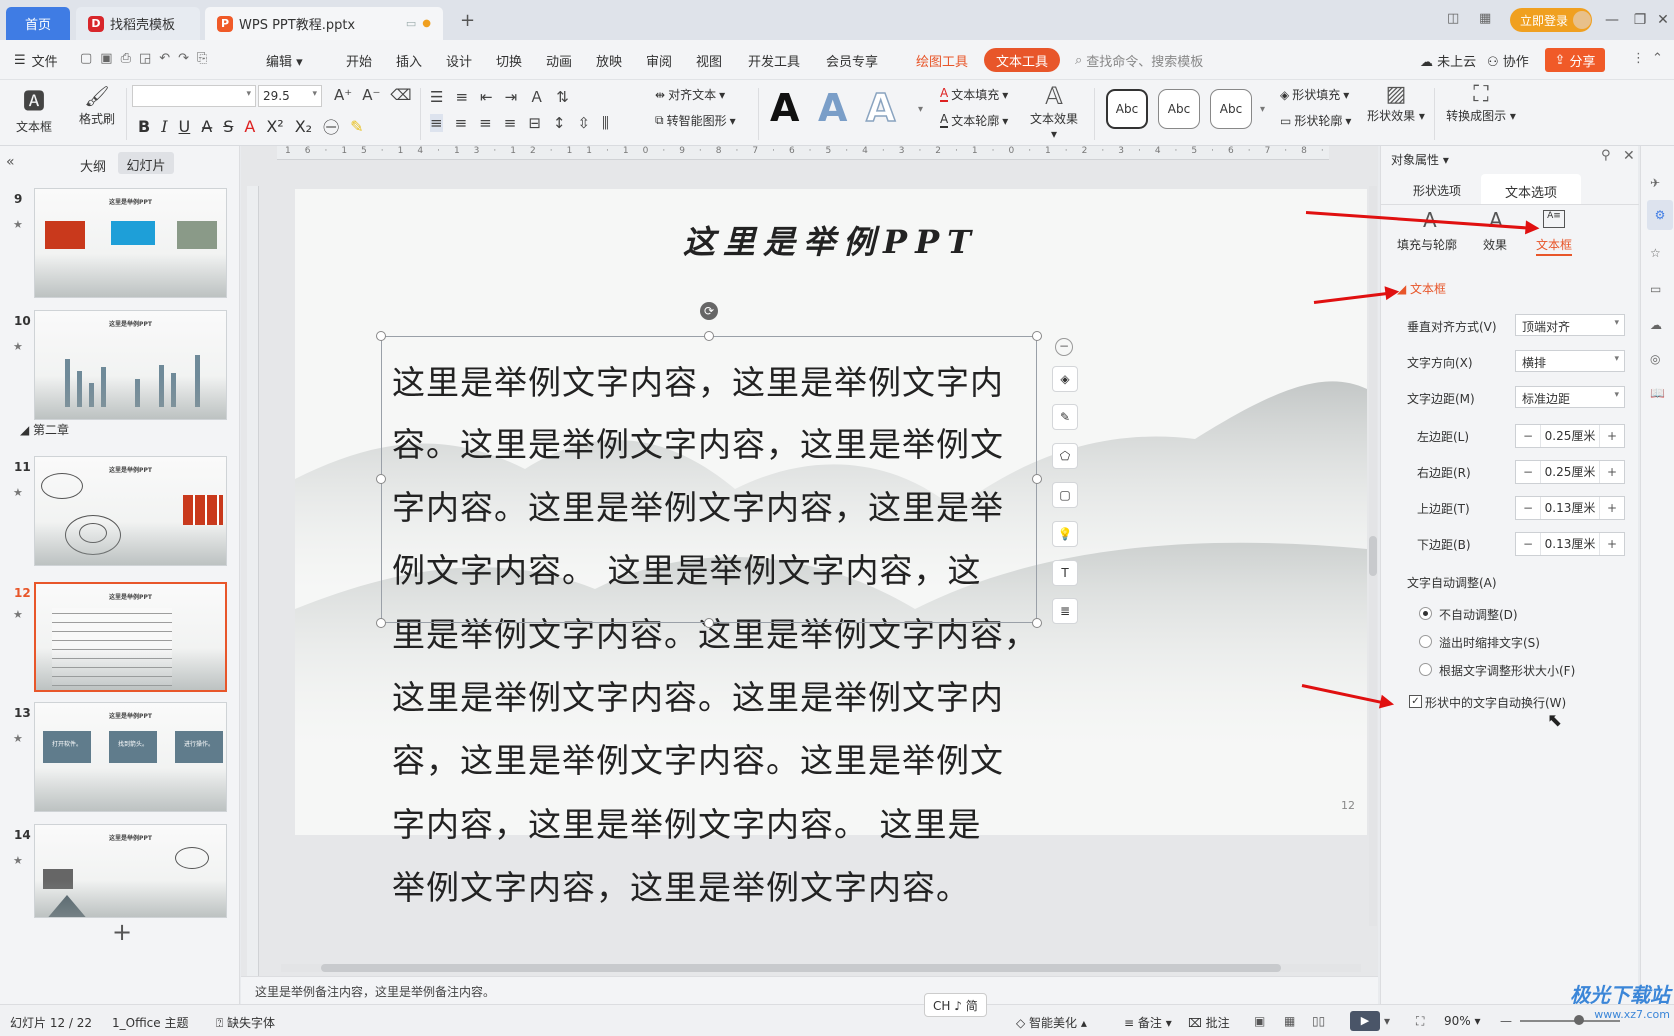 The image size is (1674, 1036). I want to click on radio-no-autofit-label: 不自动调整(D), so click(1478, 614).